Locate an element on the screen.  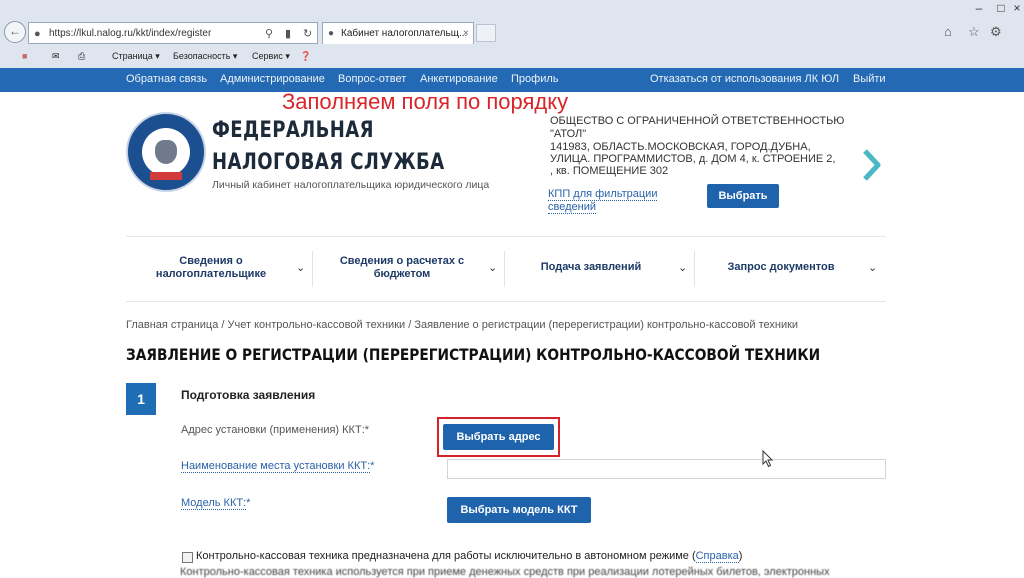
rss-icon: ■ is located at coordinates (24, 56).